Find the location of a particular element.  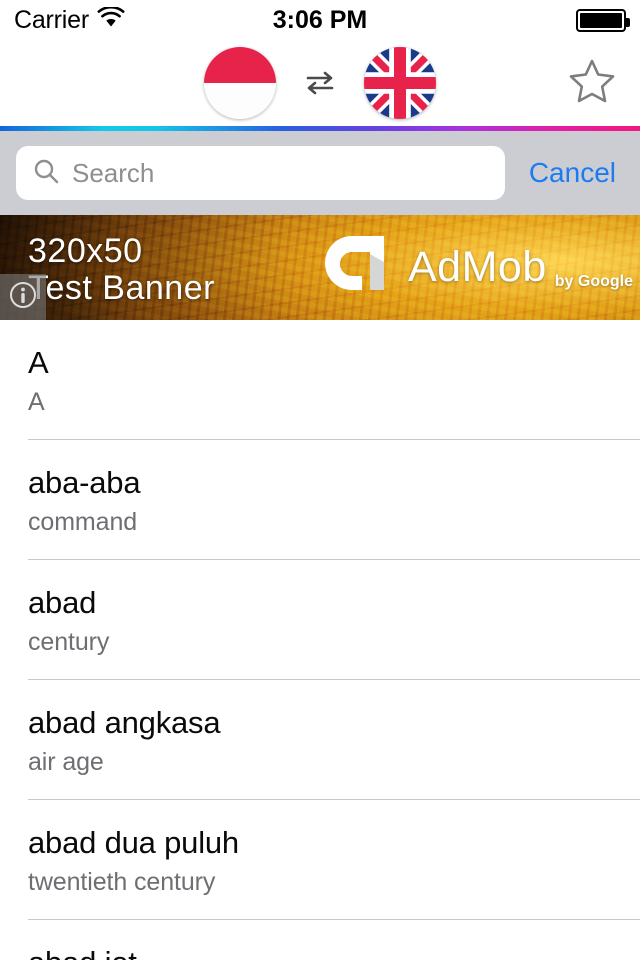

united-kingdom-flag-icon is located at coordinates (400, 83).